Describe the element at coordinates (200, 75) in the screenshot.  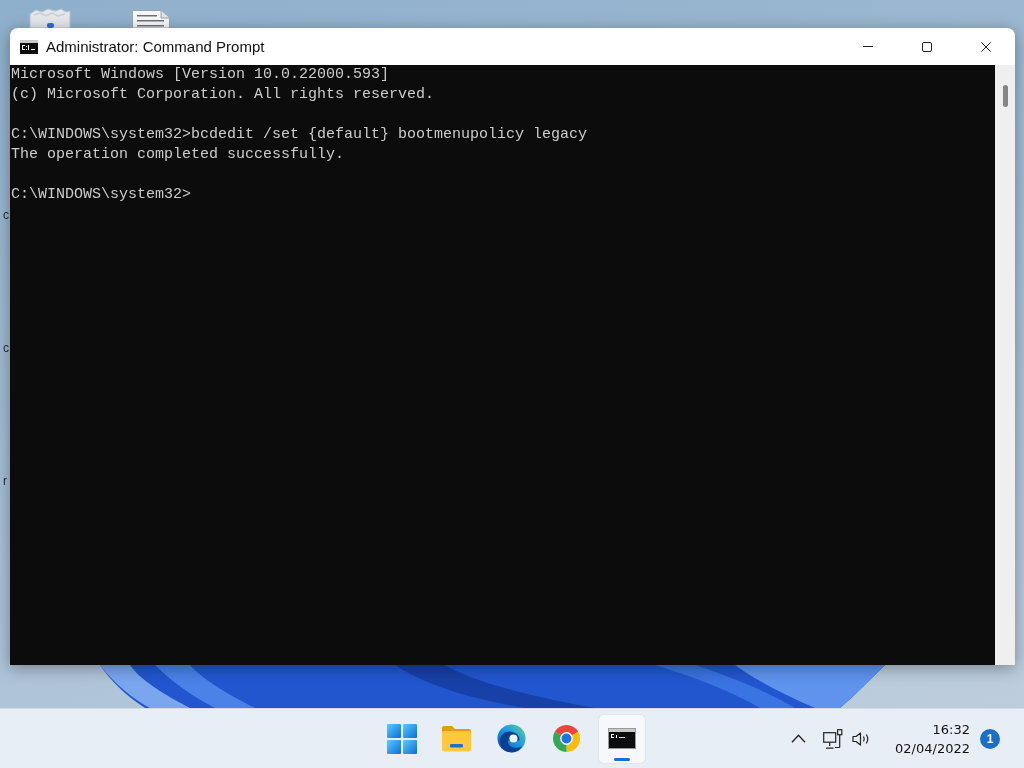
I see `console-line: Microsoft Windows [Version 10.0.22000.593]` at that location.